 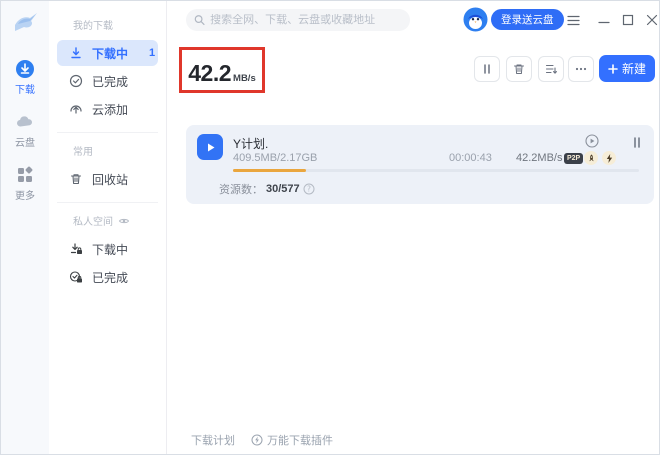 What do you see at coordinates (275, 158) in the screenshot?
I see `task-size: 409.5MB/2.17GB` at bounding box center [275, 158].